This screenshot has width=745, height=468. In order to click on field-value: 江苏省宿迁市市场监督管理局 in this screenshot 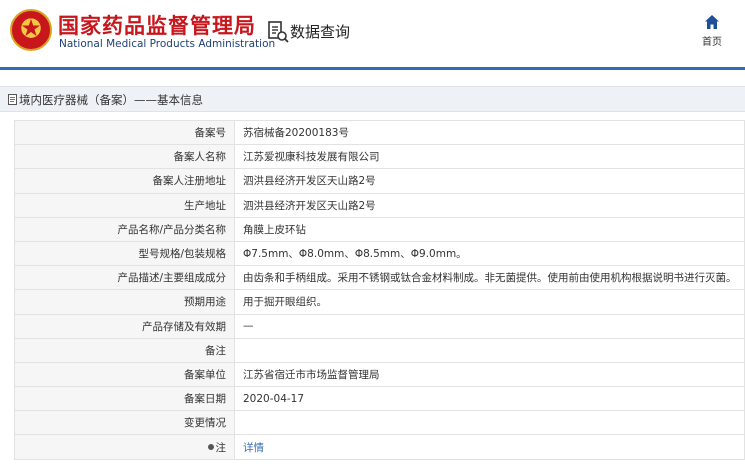, I will do `click(489, 374)`.